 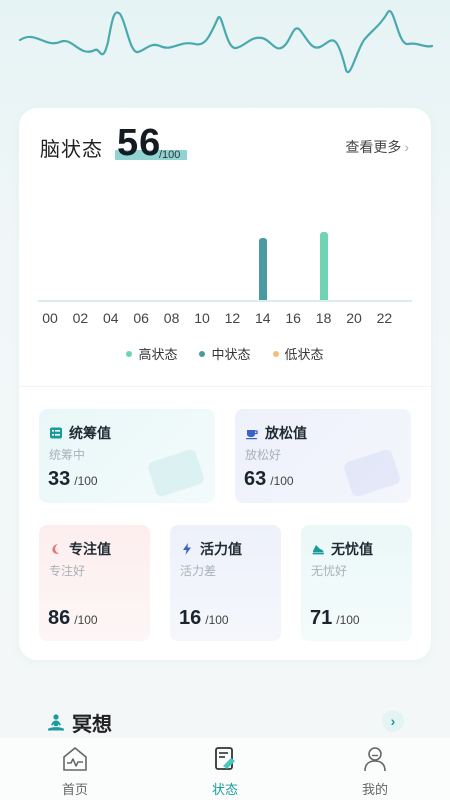 What do you see at coordinates (263, 455) in the screenshot?
I see `tile-relaxation-status: 放松好` at bounding box center [263, 455].